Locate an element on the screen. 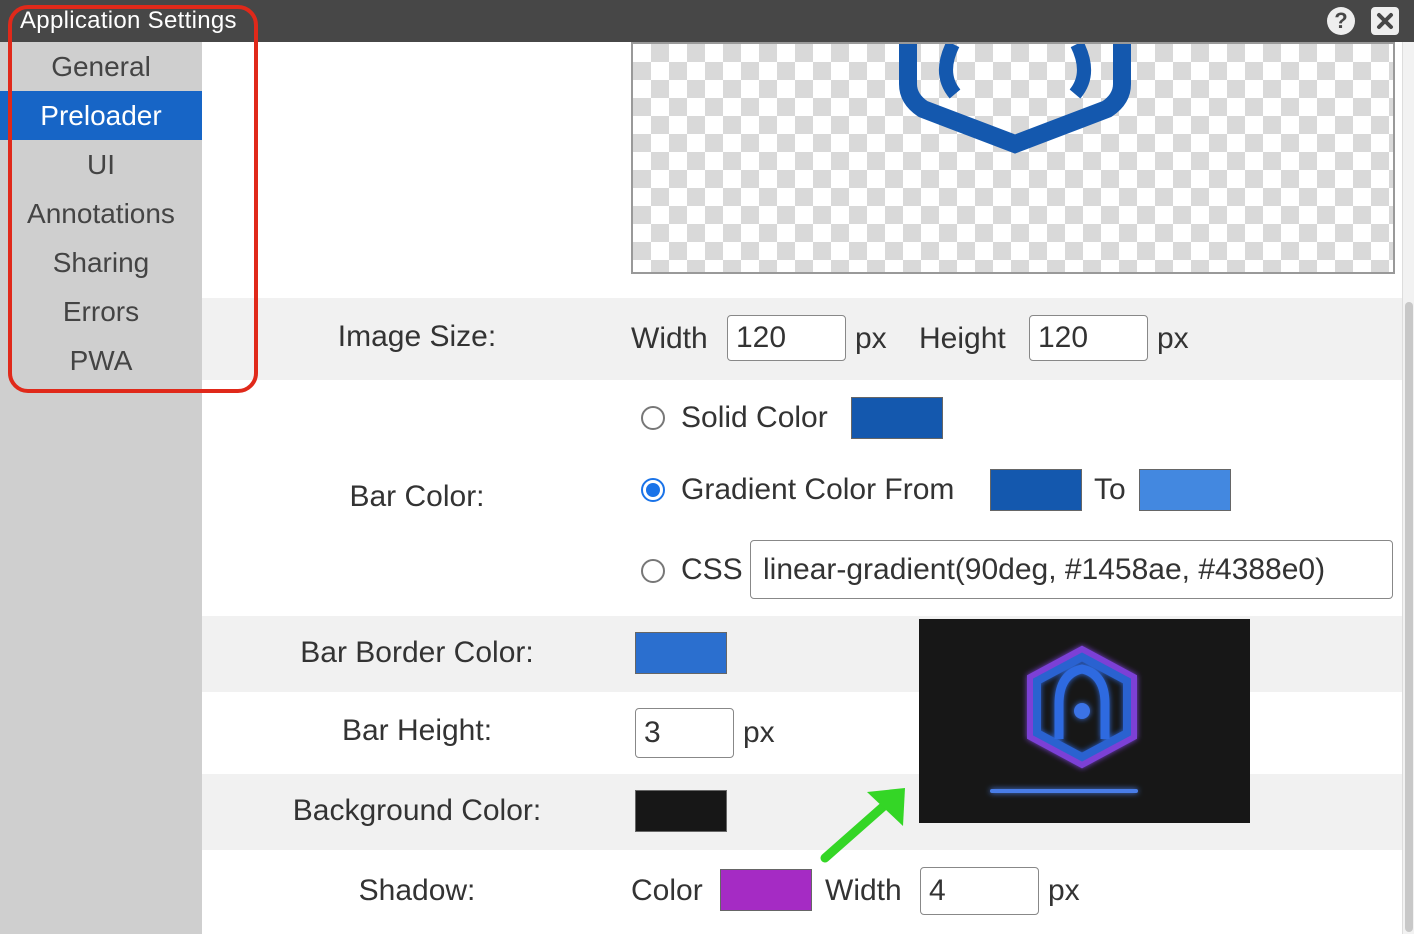 The height and width of the screenshot is (934, 1414). bar-border-color-swatch is located at coordinates (681, 653).